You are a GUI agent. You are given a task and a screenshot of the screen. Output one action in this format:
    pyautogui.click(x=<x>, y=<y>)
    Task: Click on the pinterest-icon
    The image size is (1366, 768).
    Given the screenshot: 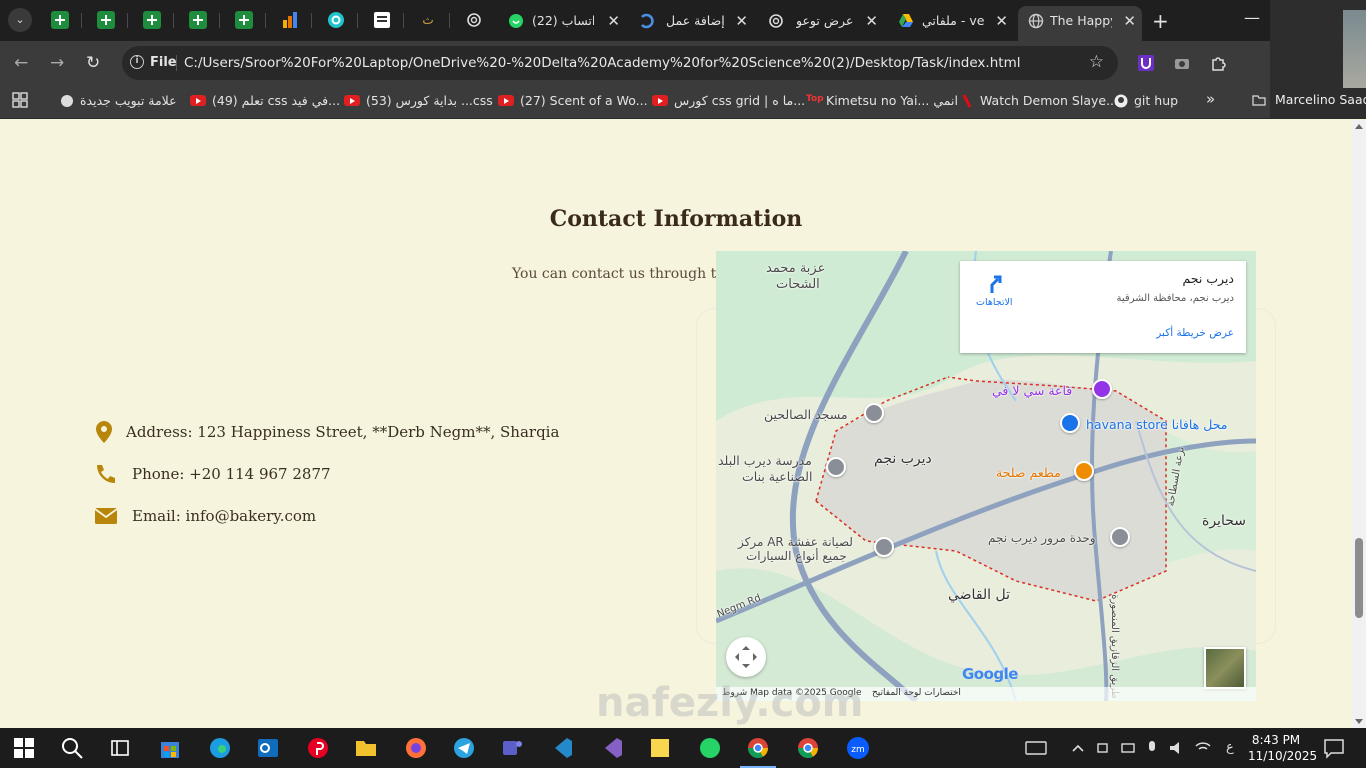 What is the action you would take?
    pyautogui.click(x=318, y=748)
    